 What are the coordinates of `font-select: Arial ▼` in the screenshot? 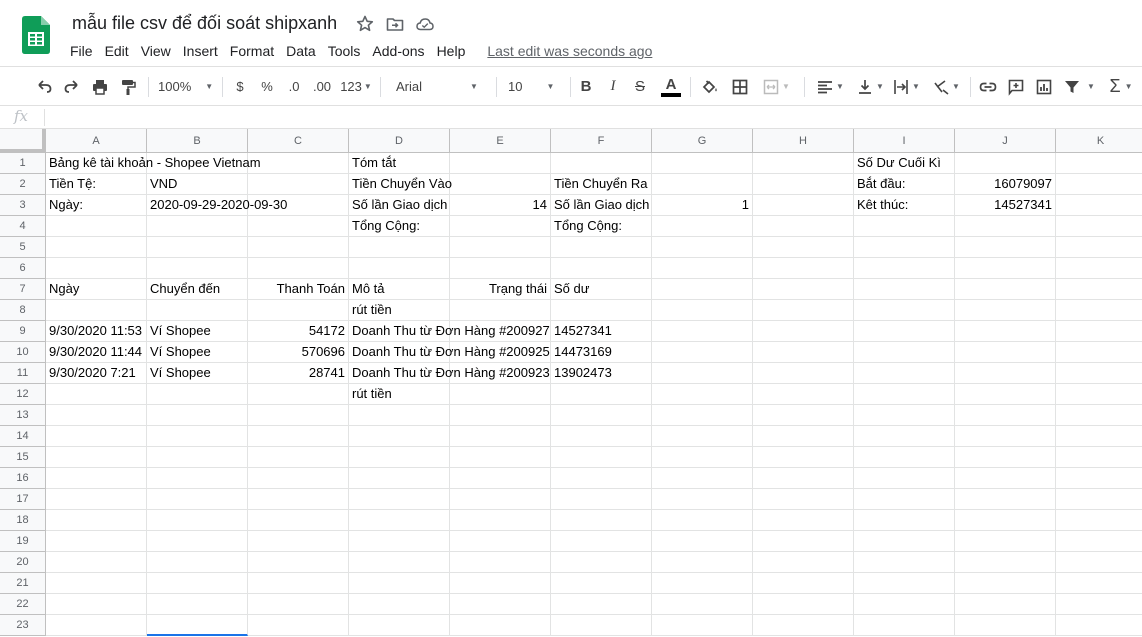 It's located at (442, 86).